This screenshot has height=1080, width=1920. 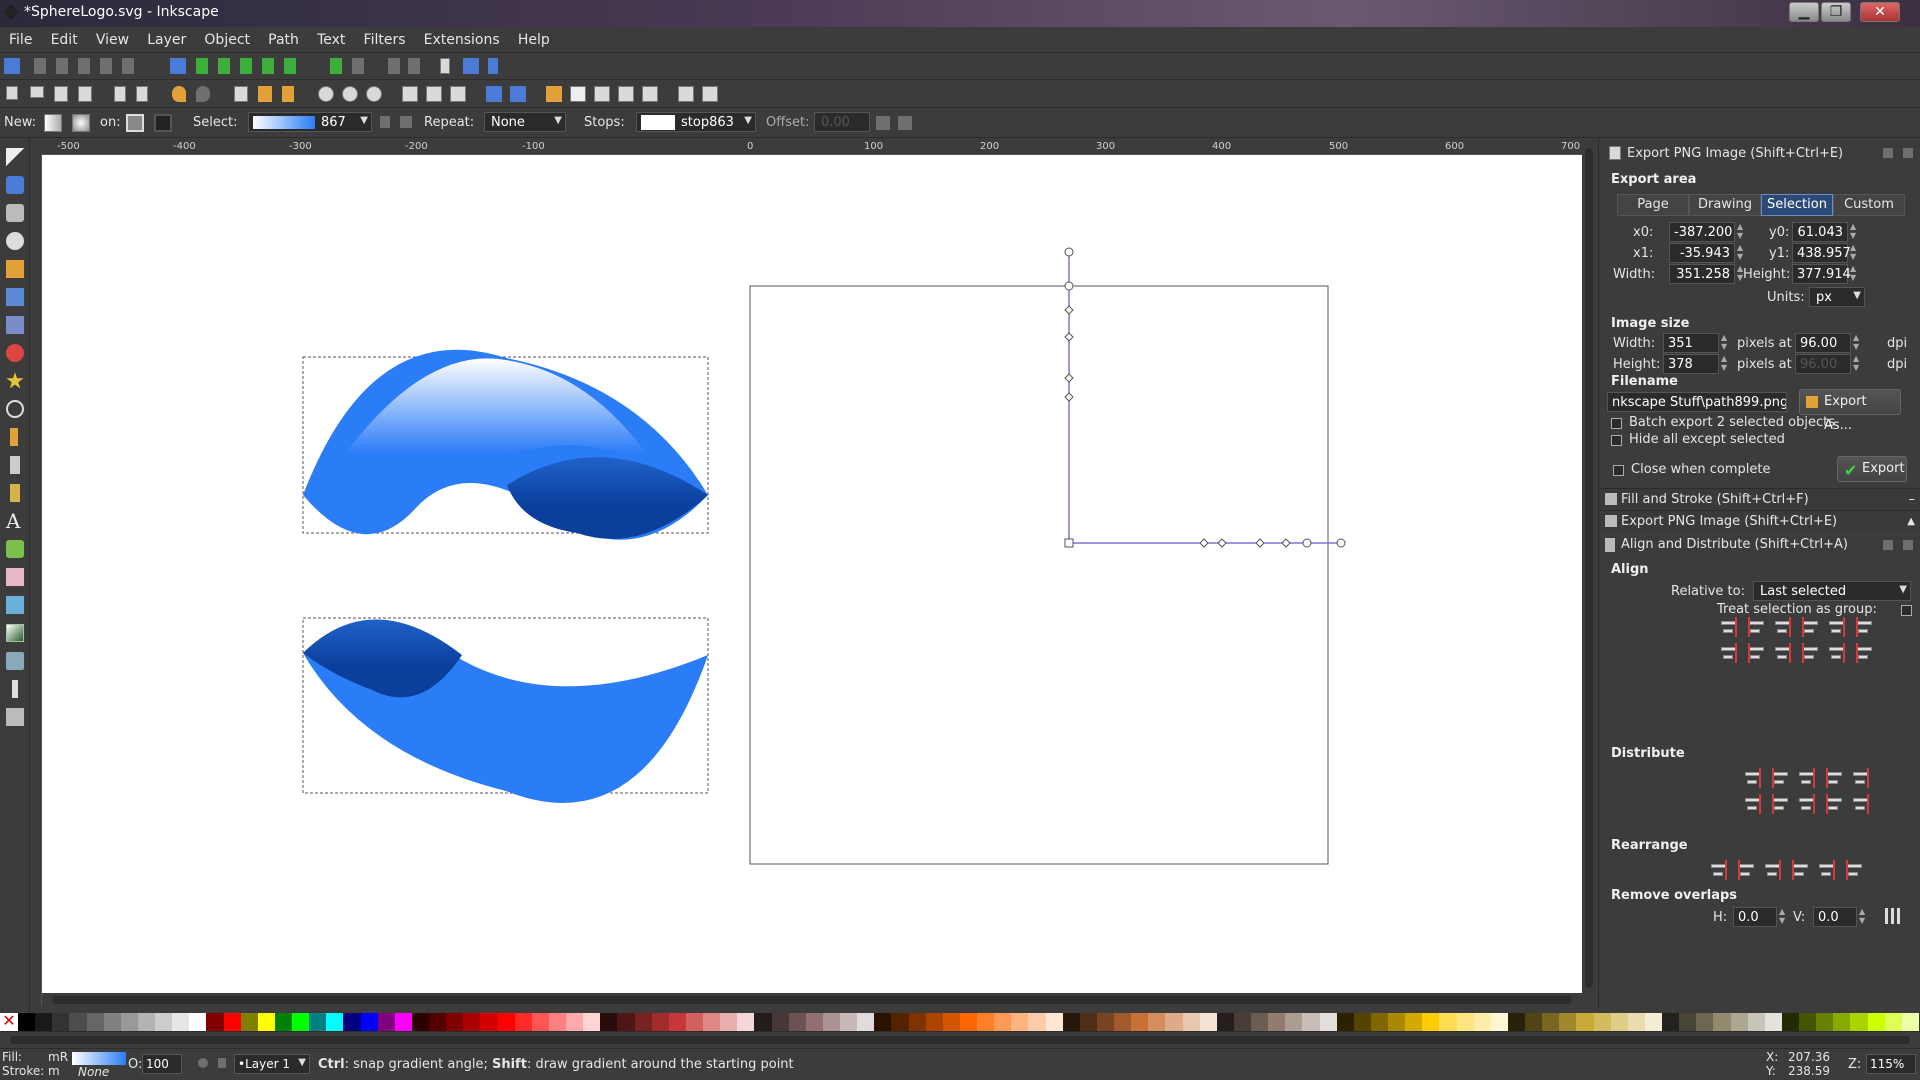 I want to click on calligraphy-tool-icon, so click(x=15, y=493).